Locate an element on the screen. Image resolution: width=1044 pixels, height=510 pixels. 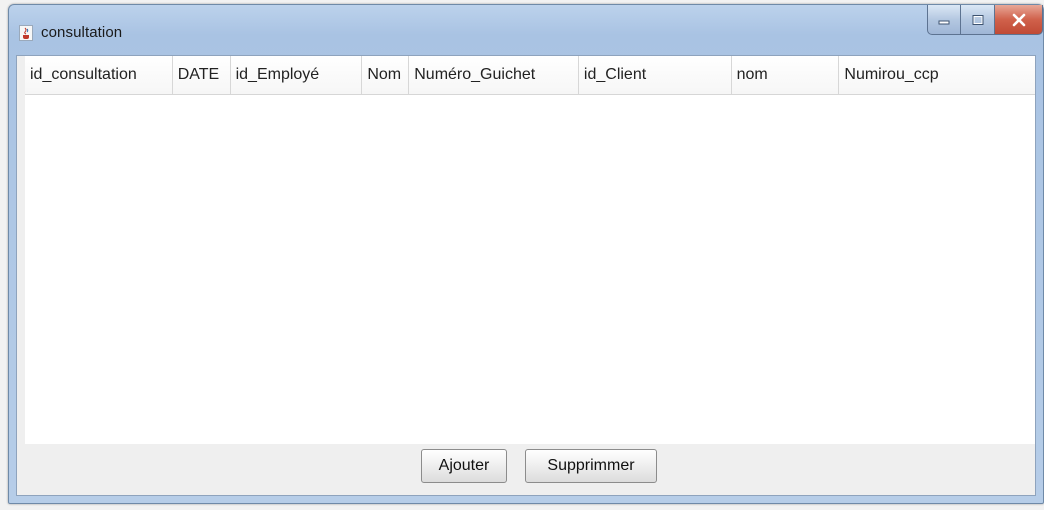
add-button: Ajouter is located at coordinates (464, 466).